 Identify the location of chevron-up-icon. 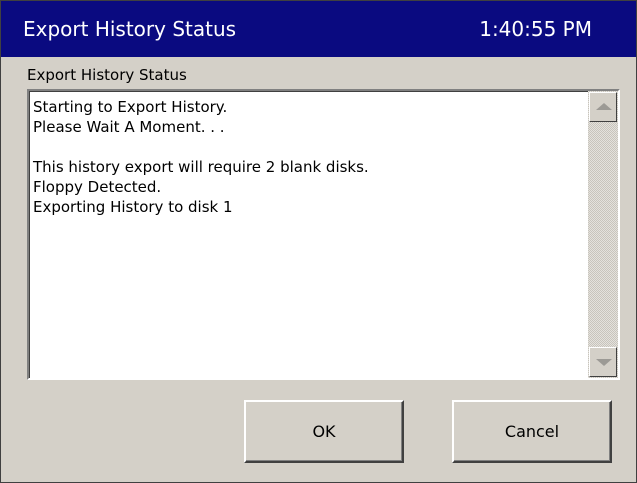
(604, 106).